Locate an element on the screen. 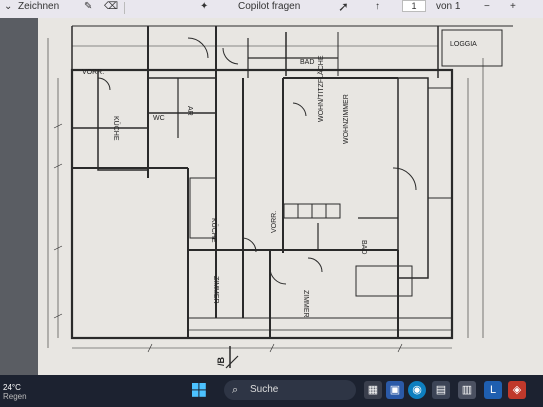 The image size is (543, 407). store-icon: ▥ is located at coordinates (467, 390).